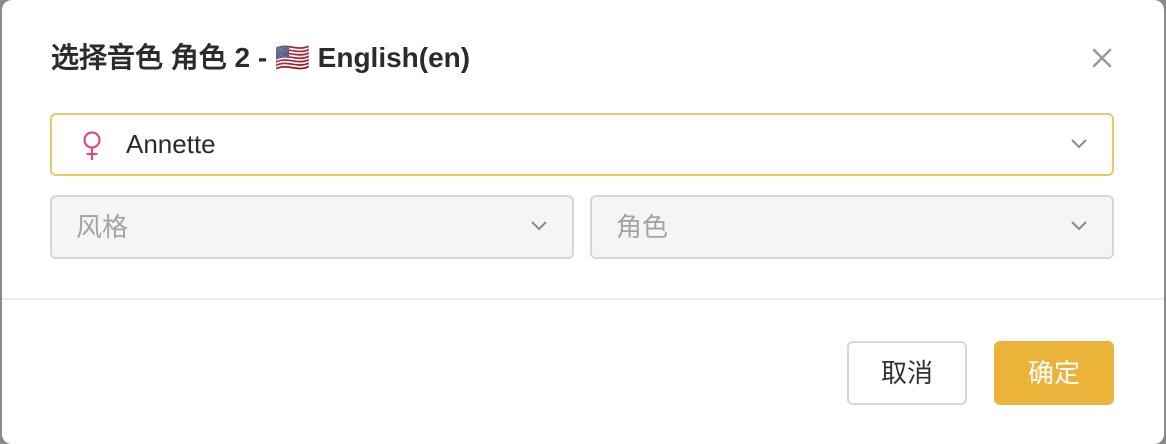 The image size is (1166, 444). What do you see at coordinates (1054, 373) in the screenshot?
I see `confirm-button: 确定` at bounding box center [1054, 373].